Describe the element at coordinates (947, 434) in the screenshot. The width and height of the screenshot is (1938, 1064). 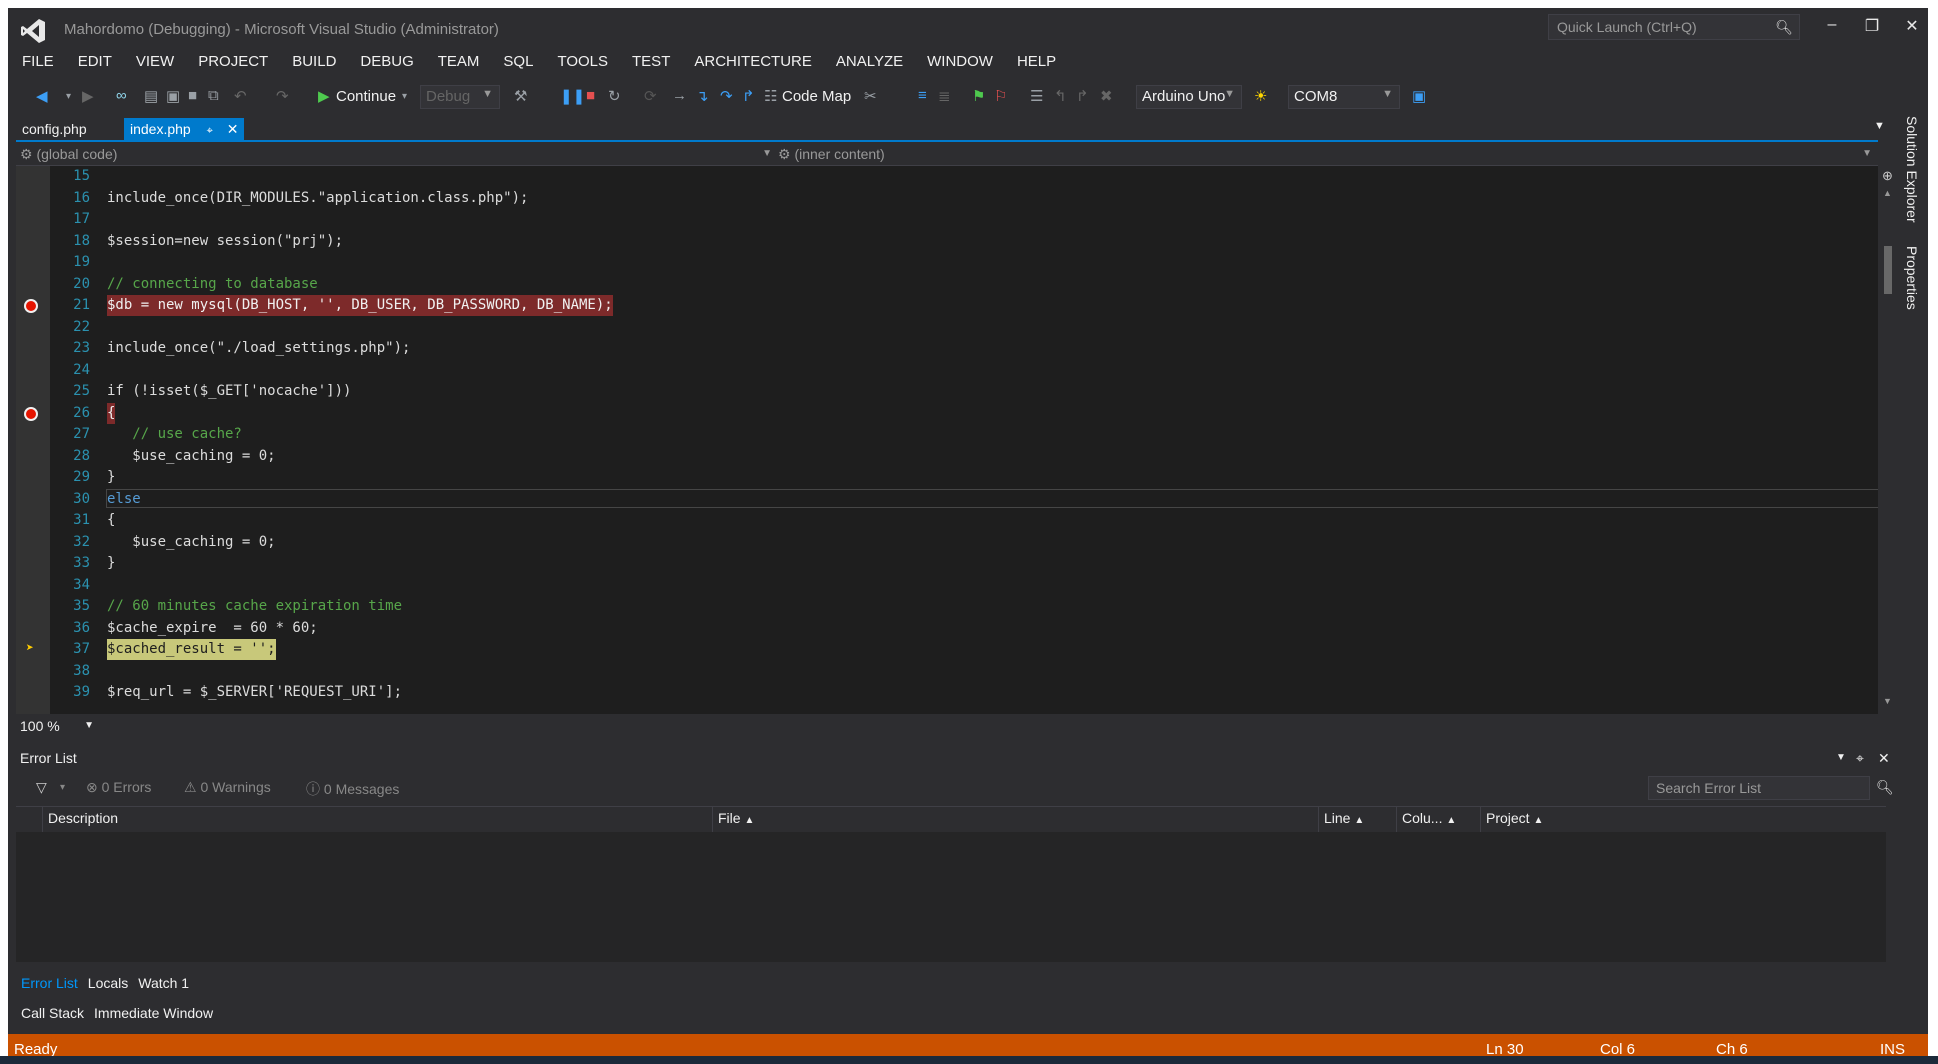
I see `code-line: 27 // use cache?` at that location.